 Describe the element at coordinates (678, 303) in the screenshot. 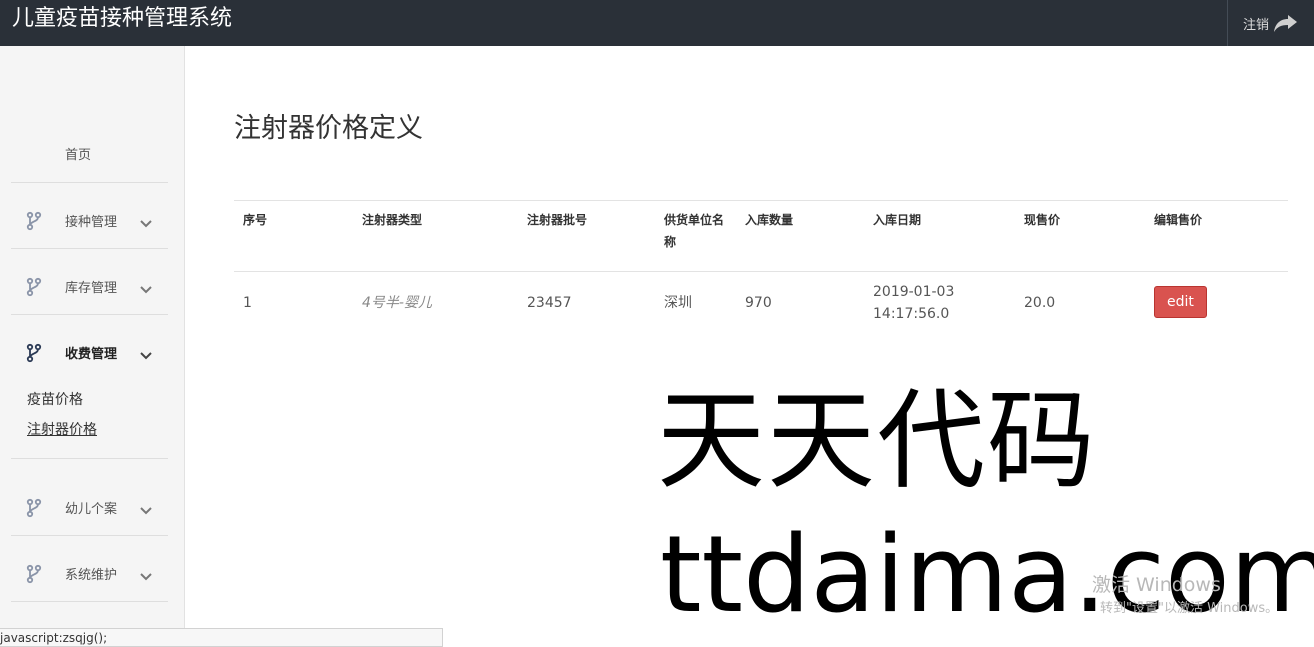

I see `cell-supplier: 深圳` at that location.